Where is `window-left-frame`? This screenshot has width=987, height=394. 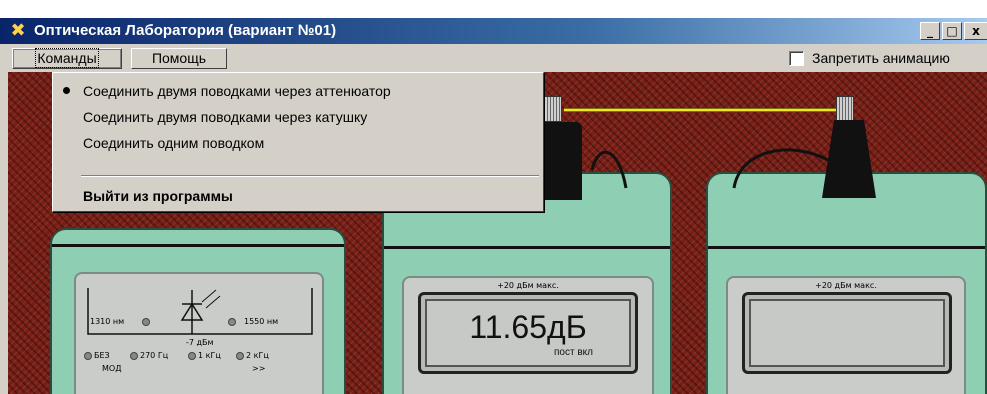 window-left-frame is located at coordinates (4, 233).